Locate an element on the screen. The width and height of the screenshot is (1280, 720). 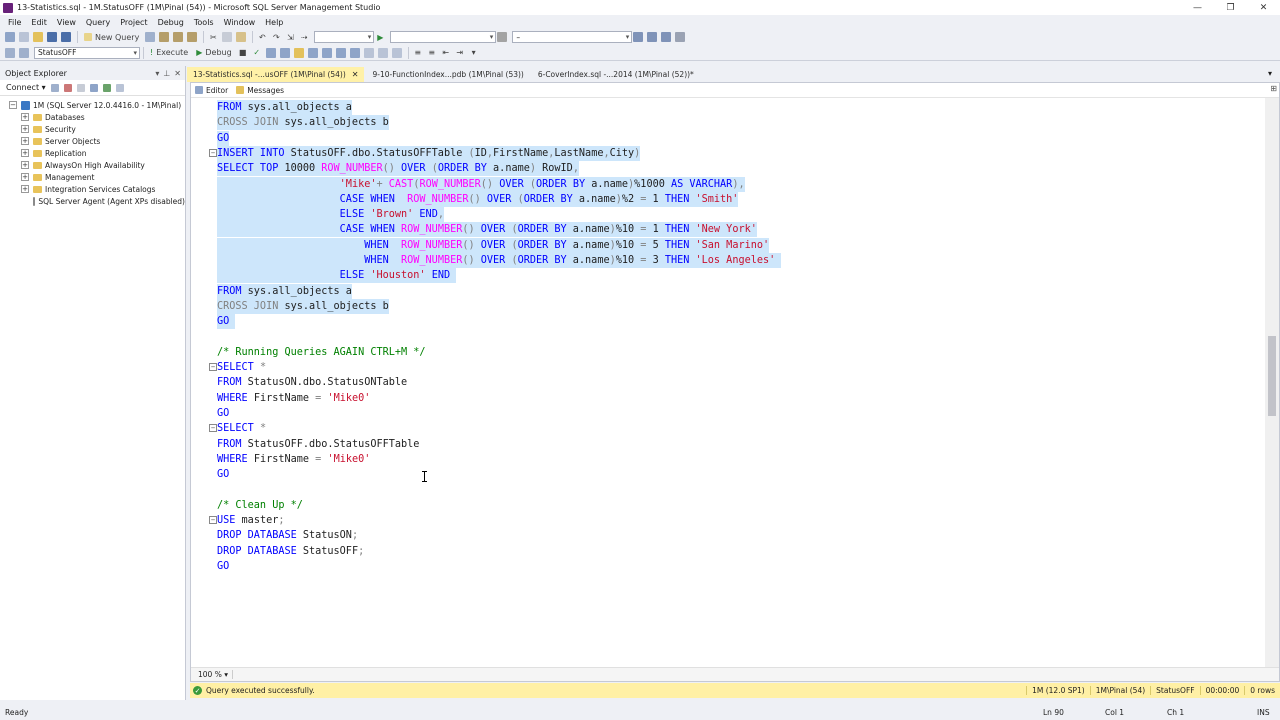
tree-node-integration-services: + Integration Services Catalogs is located at coordinates (92, 189).